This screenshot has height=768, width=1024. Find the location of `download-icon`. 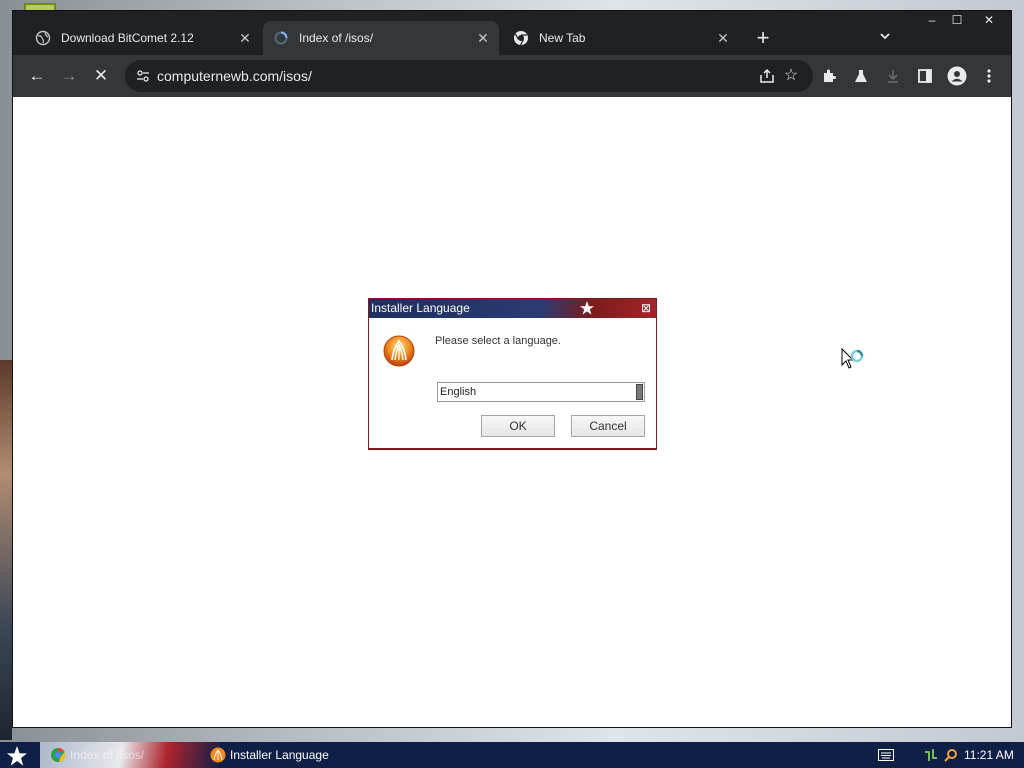

download-icon is located at coordinates (893, 76).